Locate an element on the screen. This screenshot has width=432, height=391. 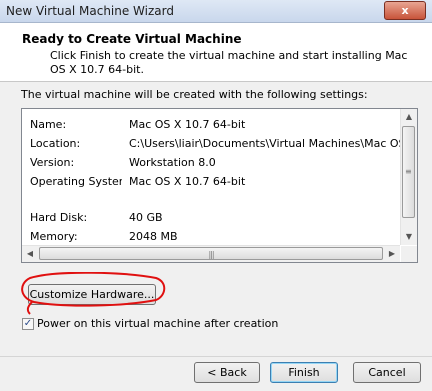
grip-icon: ||| is located at coordinates (211, 254).